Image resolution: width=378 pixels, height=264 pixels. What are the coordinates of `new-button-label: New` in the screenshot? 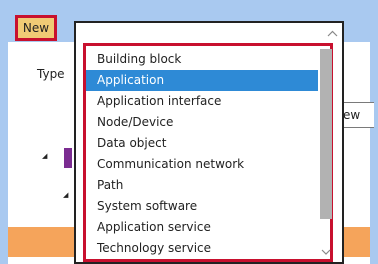 It's located at (36, 28).